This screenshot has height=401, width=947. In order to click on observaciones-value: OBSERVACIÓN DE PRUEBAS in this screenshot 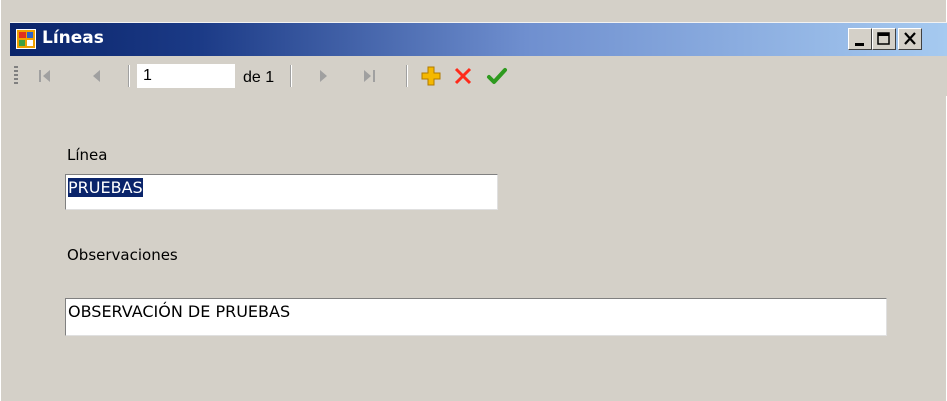, I will do `click(179, 311)`.